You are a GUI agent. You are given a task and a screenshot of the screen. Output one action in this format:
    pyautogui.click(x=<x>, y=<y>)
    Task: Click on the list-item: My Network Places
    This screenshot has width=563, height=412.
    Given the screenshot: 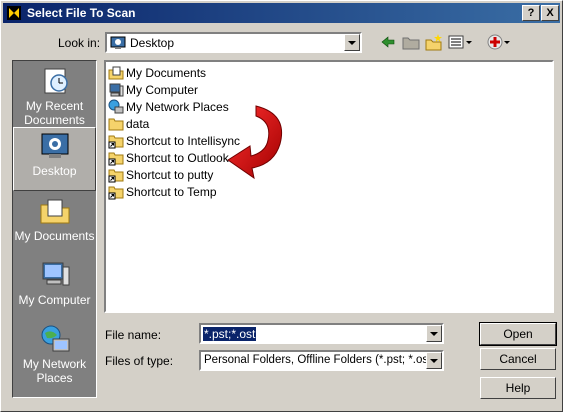 What is the action you would take?
    pyautogui.click(x=168, y=106)
    